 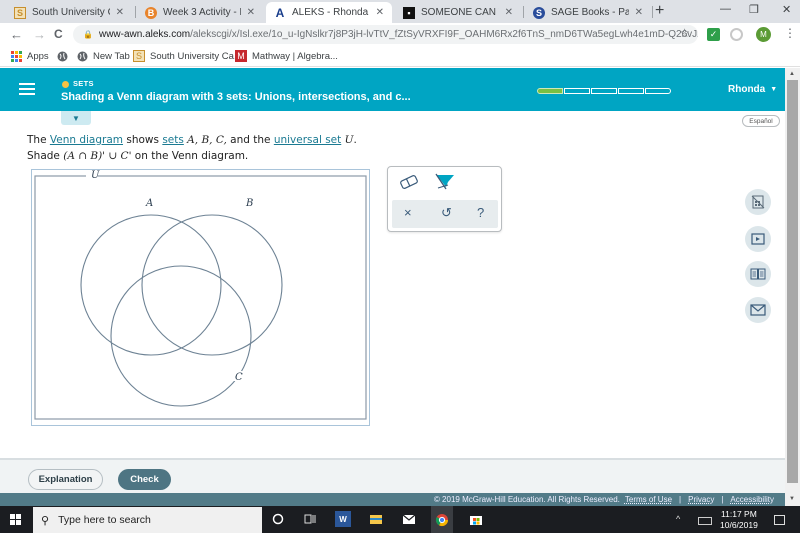 I want to click on search-placeholder: Type here to search, so click(x=104, y=520).